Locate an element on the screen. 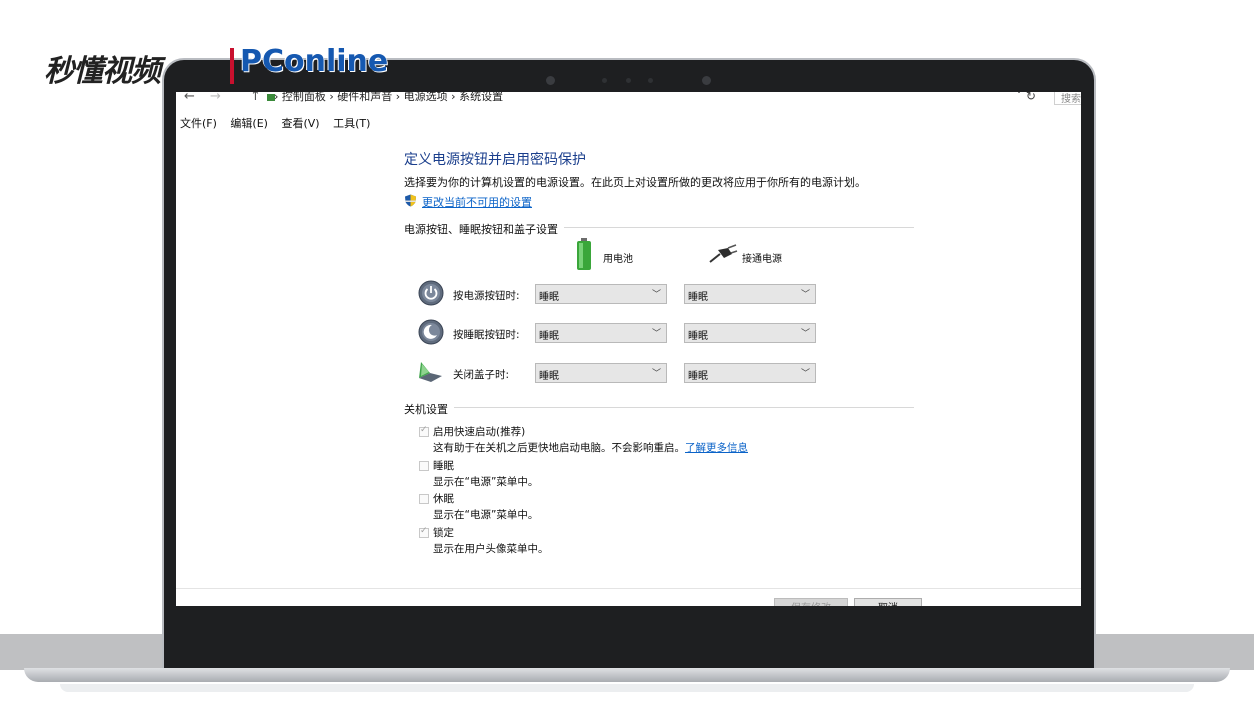 The width and height of the screenshot is (1254, 704). sleep-checkbox is located at coordinates (424, 466).